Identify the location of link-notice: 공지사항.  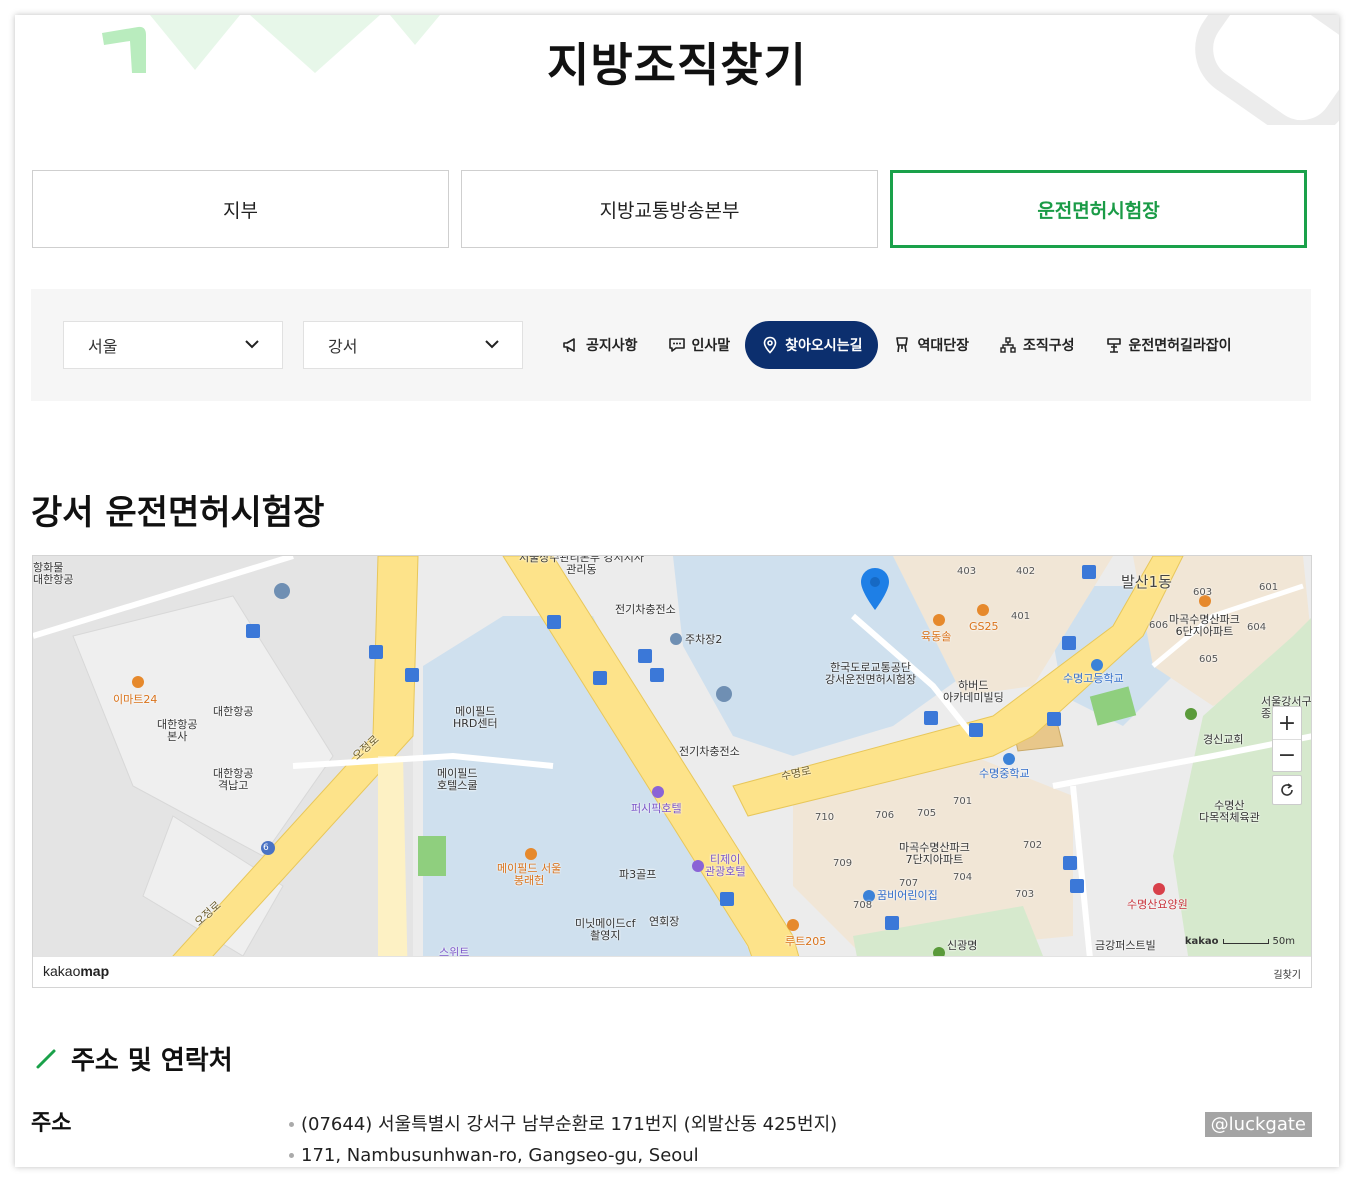
(600, 345).